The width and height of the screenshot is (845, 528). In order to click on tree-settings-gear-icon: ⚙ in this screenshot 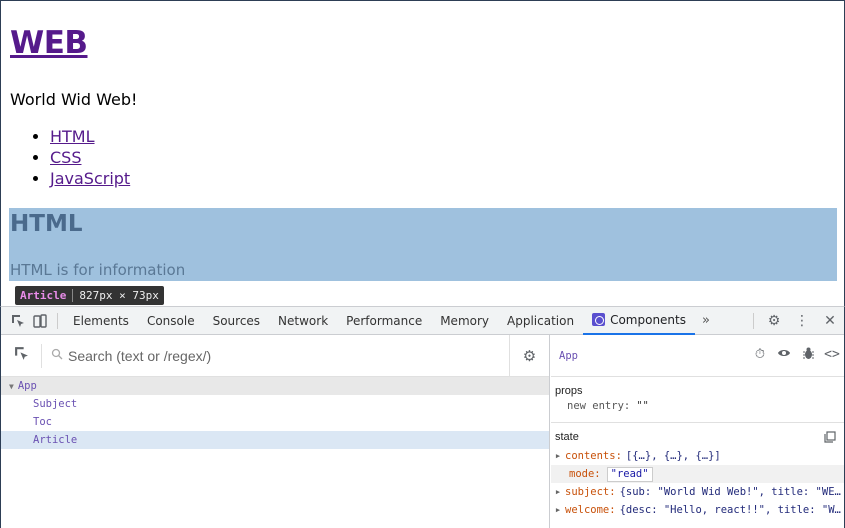, I will do `click(529, 356)`.